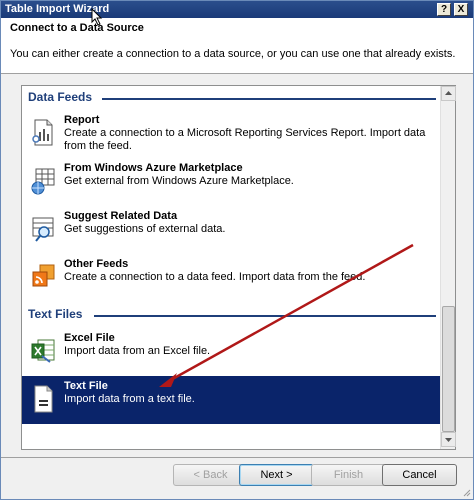 The image size is (474, 500). What do you see at coordinates (97, 17) in the screenshot?
I see `mouse-cursor-icon` at bounding box center [97, 17].